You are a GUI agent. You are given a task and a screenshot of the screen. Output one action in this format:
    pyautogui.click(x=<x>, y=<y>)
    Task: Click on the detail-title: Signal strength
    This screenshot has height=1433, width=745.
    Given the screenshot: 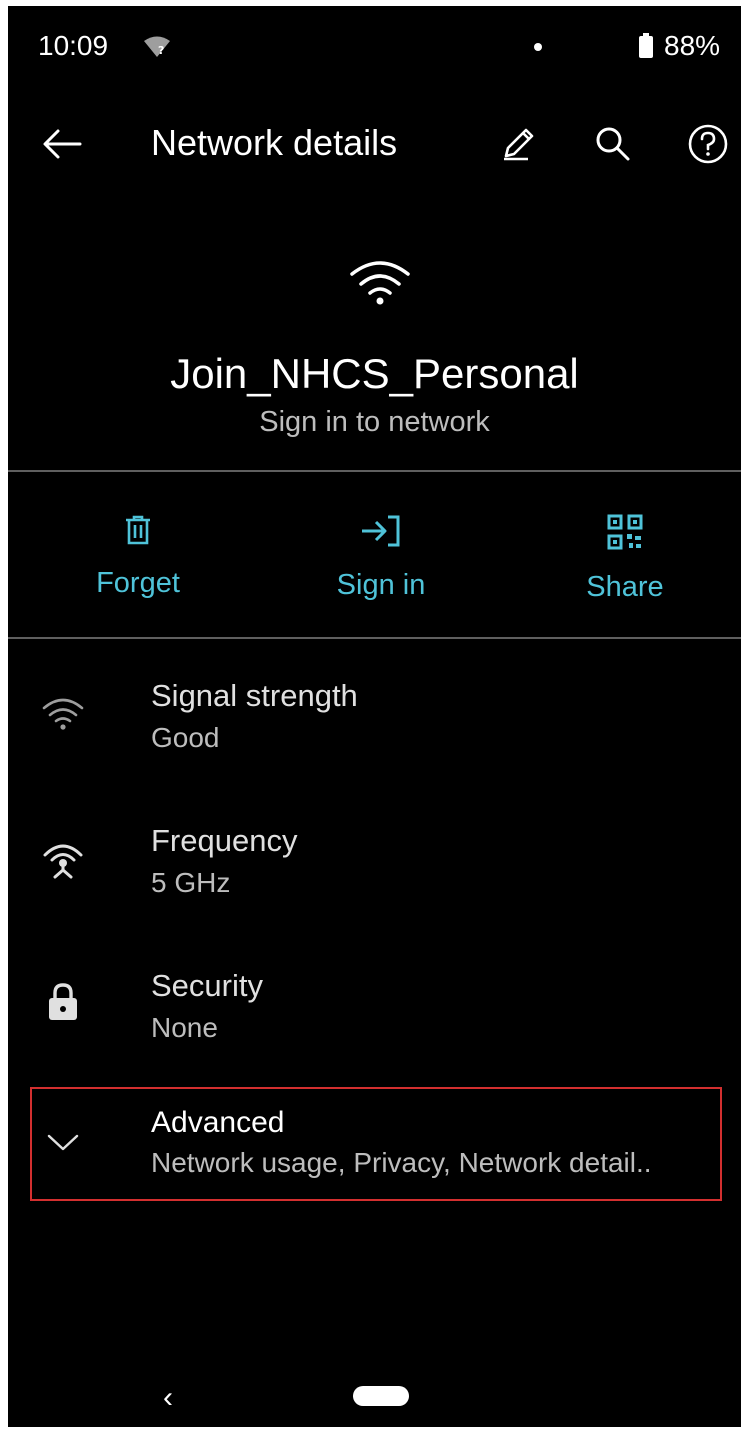 What is the action you would take?
    pyautogui.click(x=254, y=695)
    